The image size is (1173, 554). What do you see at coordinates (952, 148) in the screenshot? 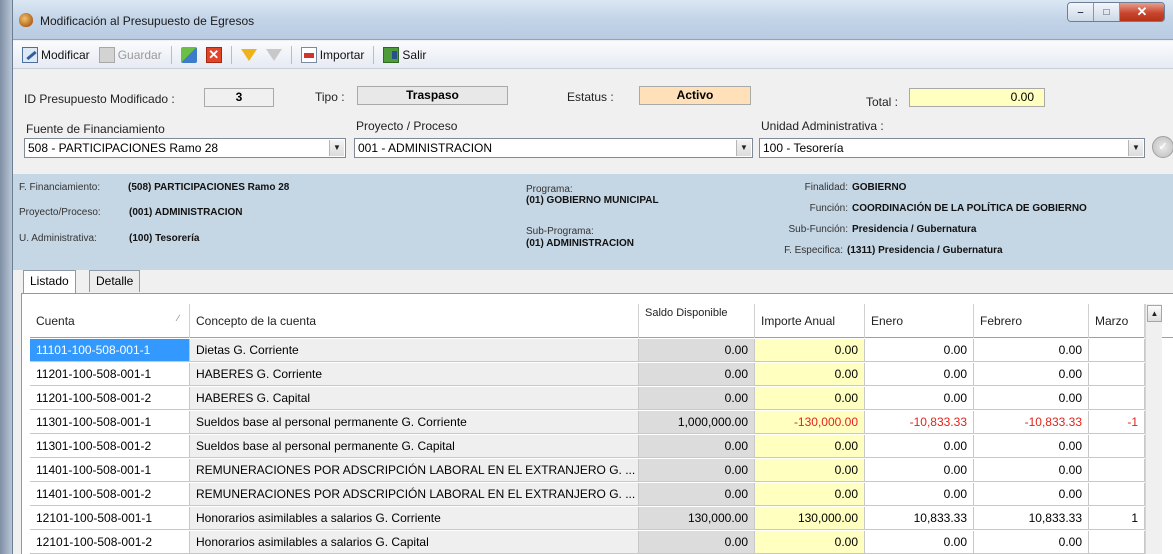
I see `unidad-dropdown: 100 - Tesorería ▼` at bounding box center [952, 148].